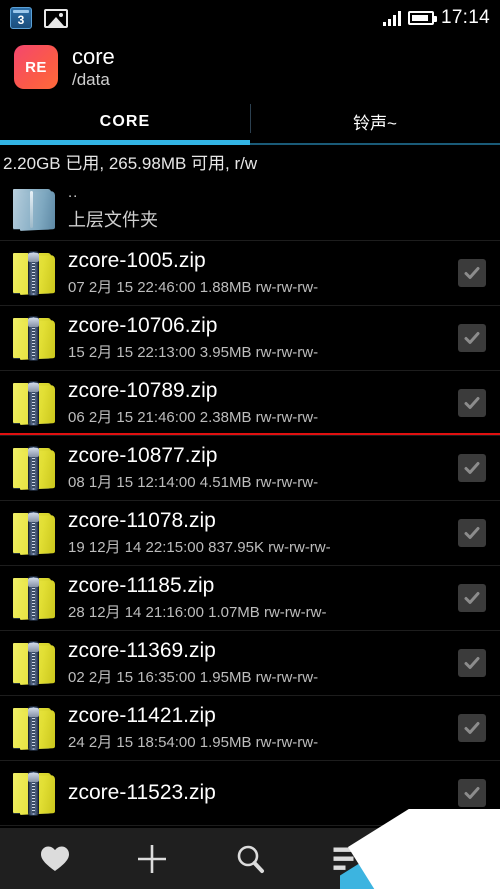  I want to click on tab-ringtone-label: 铃声~, so click(375, 123).